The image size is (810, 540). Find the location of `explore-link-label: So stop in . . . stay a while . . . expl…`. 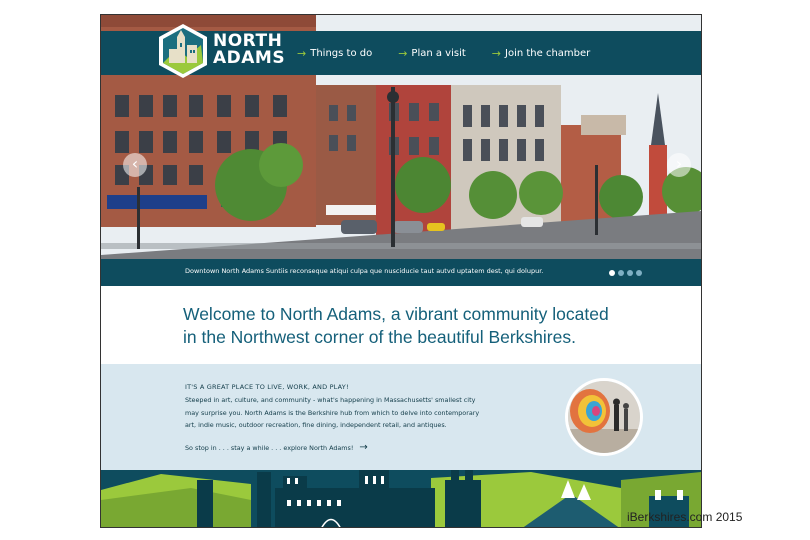

explore-link-label: So stop in . . . stay a while . . . expl… is located at coordinates (269, 447).